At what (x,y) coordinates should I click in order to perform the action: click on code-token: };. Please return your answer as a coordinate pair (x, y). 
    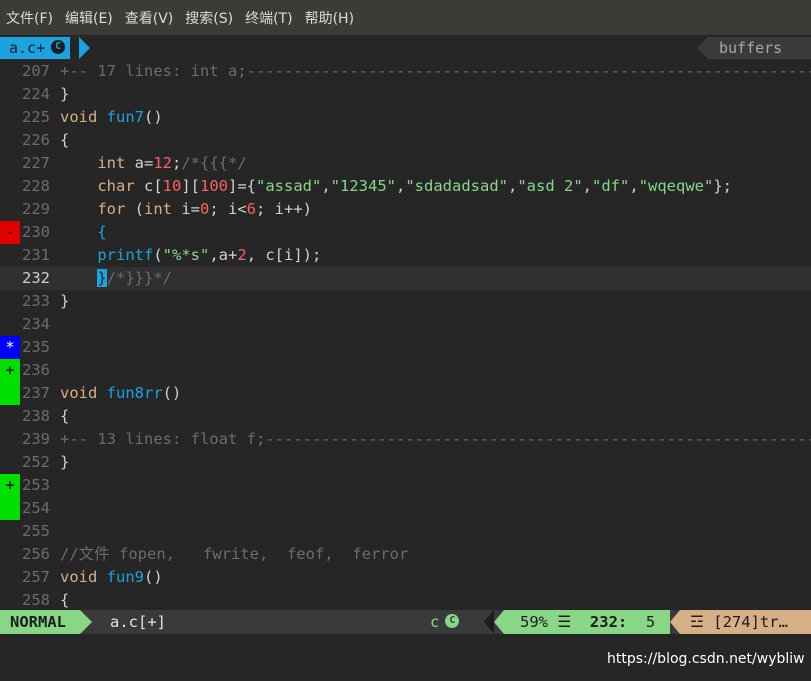
    Looking at the image, I should click on (723, 186).